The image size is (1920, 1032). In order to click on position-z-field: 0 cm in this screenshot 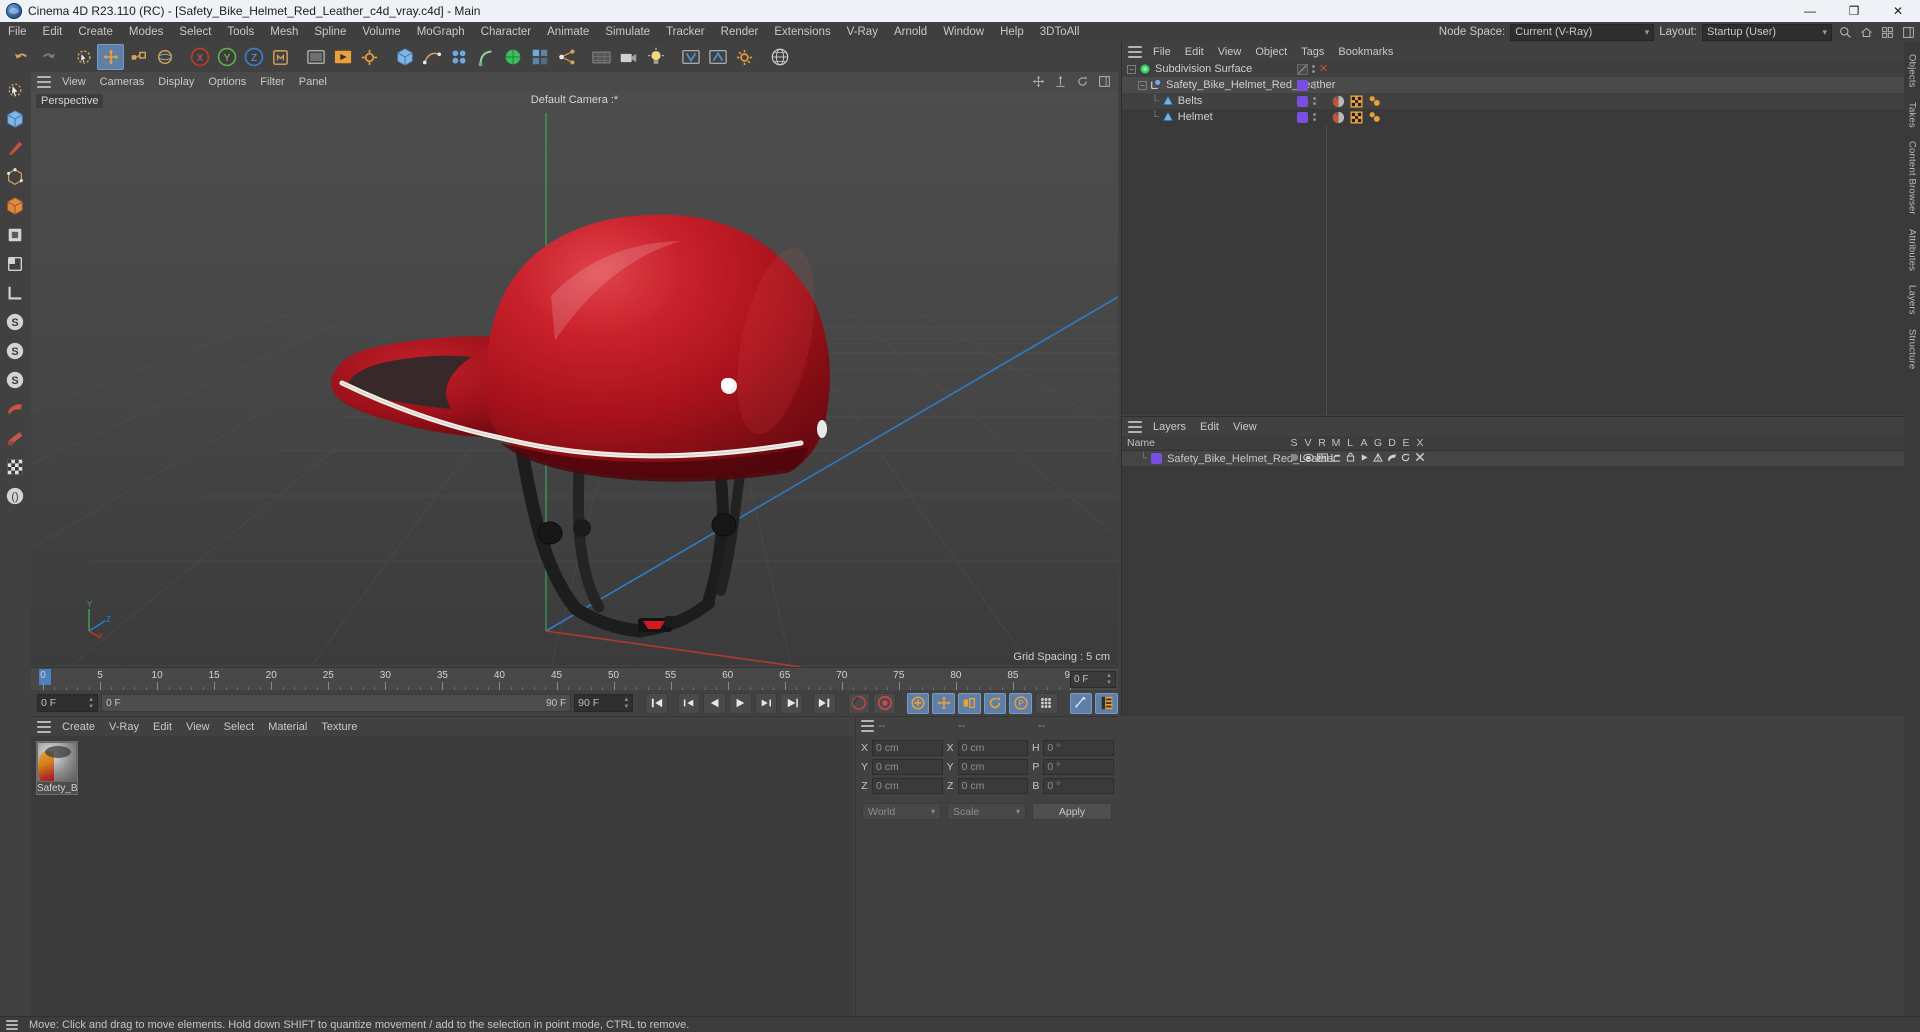, I will do `click(907, 786)`.